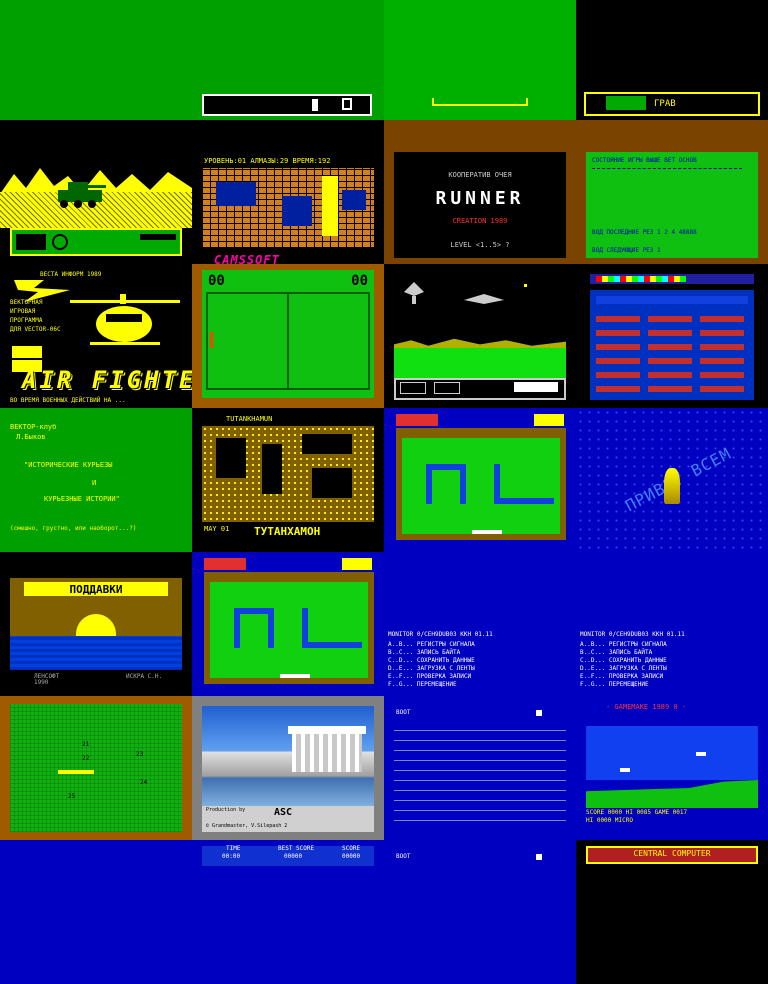 The image size is (768, 984). I want to click on value-time: 00:00, so click(231, 856).